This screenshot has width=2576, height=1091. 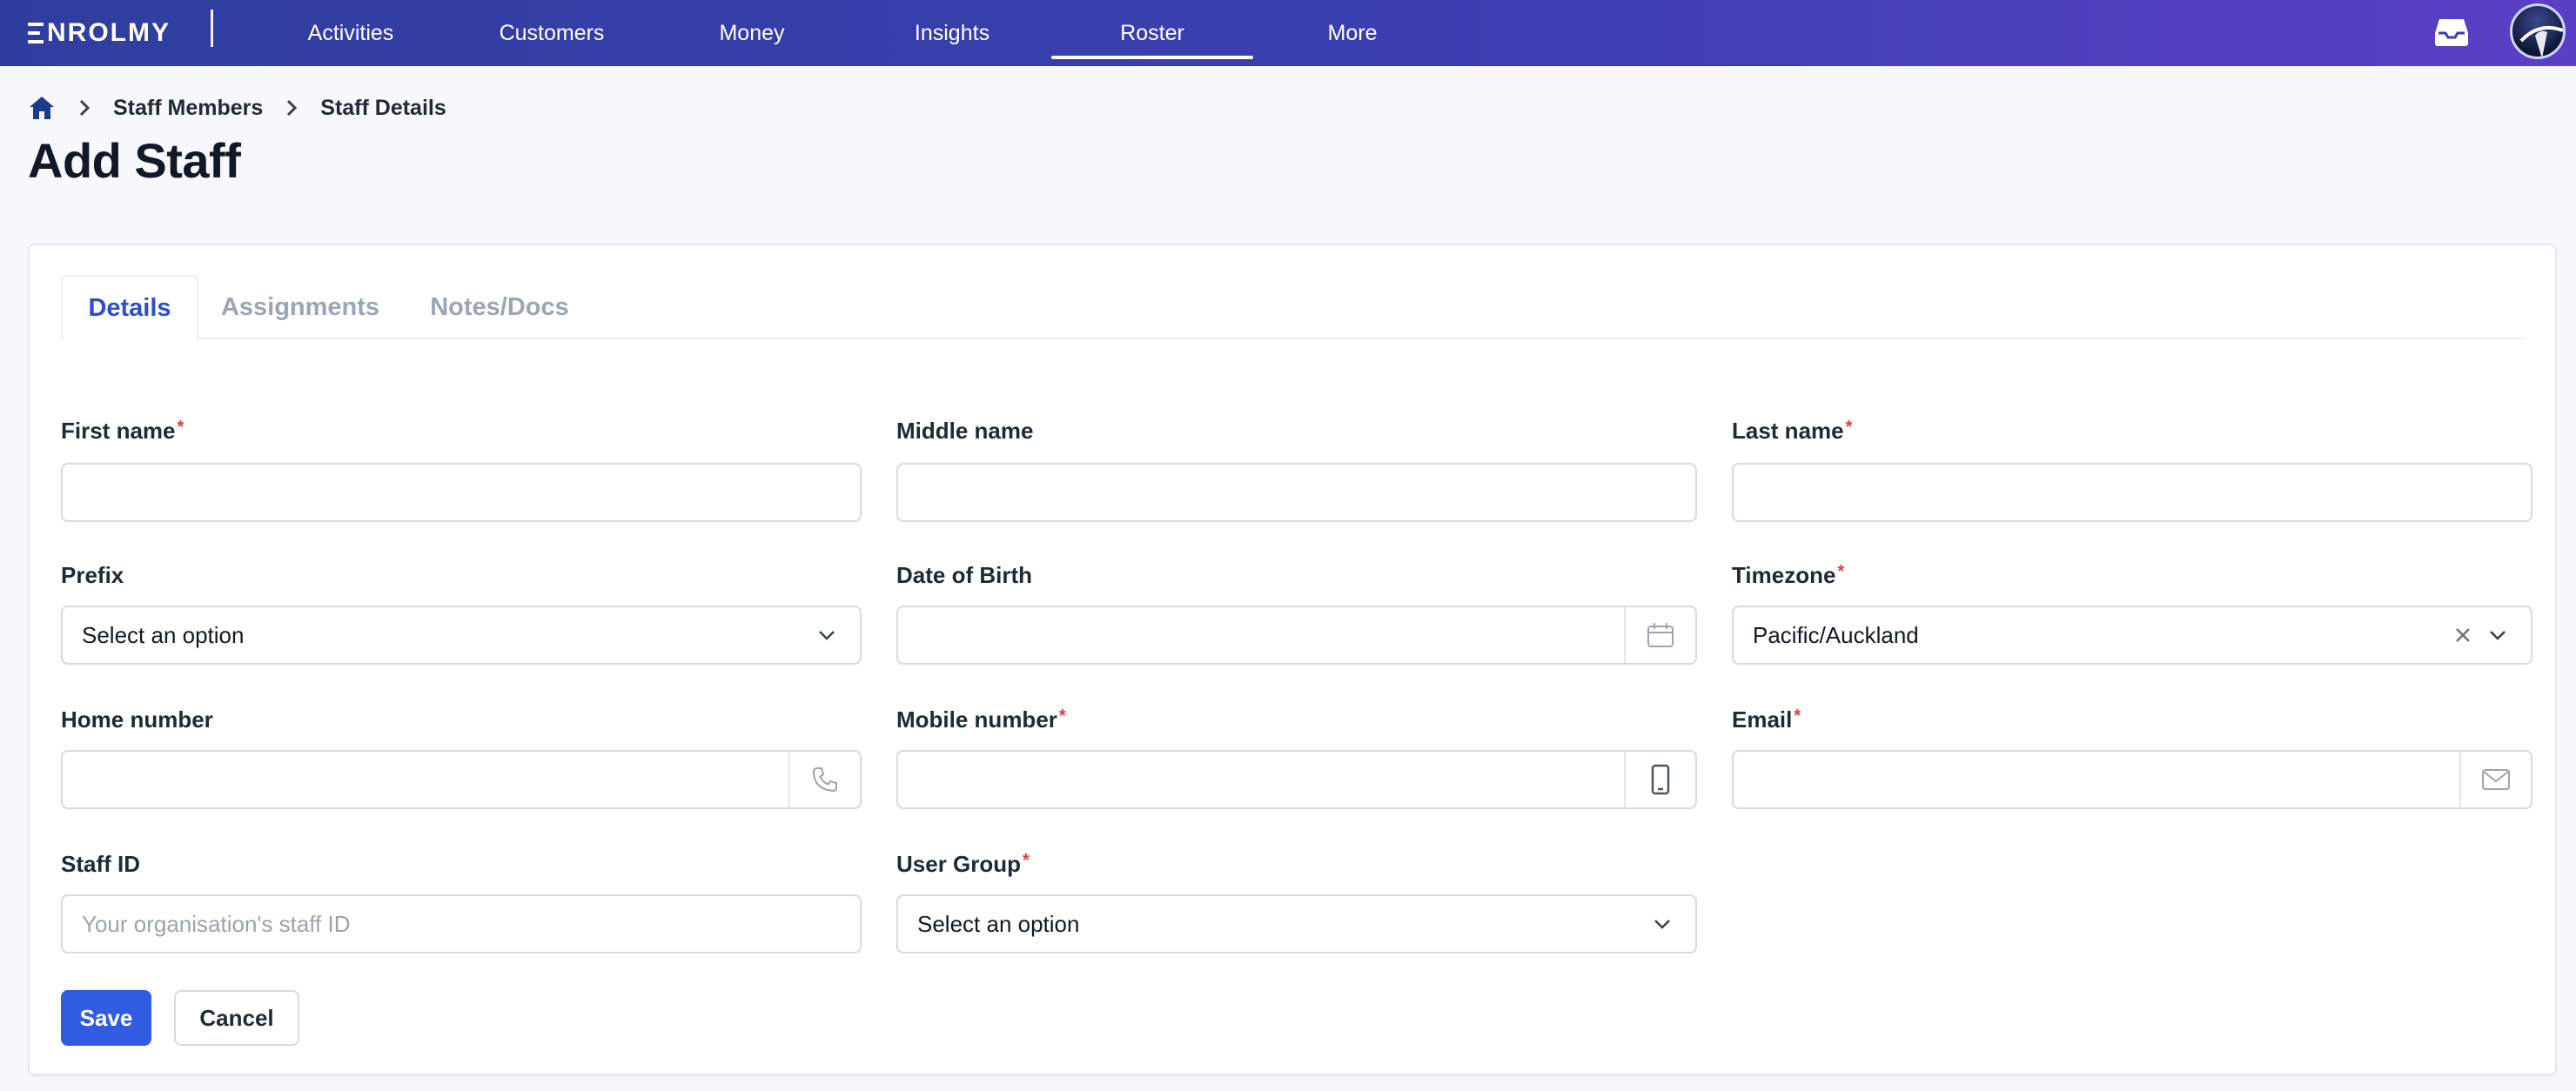 I want to click on nav-customers: Customers, so click(x=552, y=33).